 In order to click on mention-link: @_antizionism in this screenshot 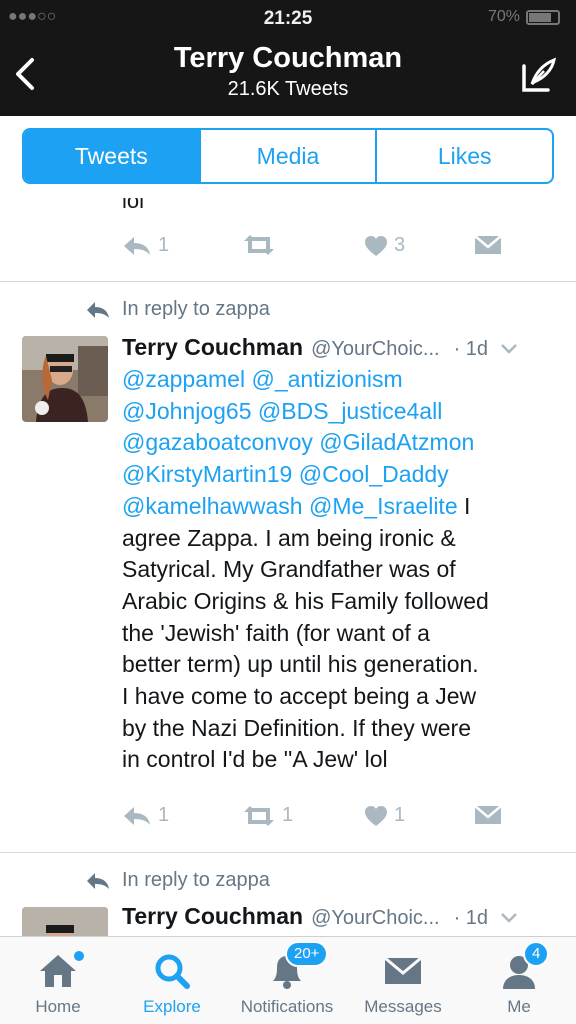, I will do `click(326, 379)`.